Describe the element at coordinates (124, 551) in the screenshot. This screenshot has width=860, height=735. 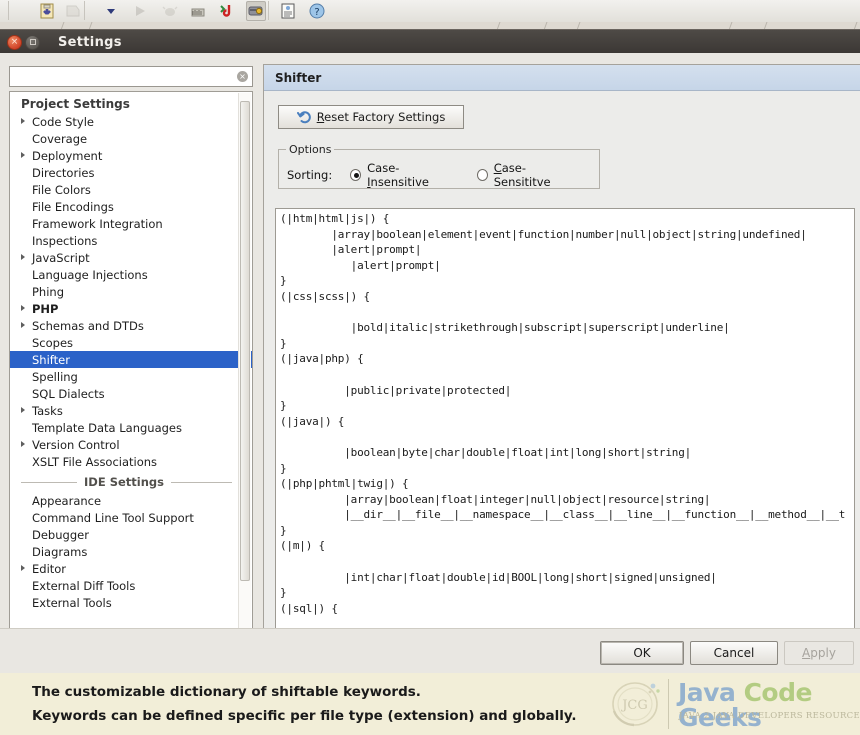
I see `sidebar-item-diagrams: Diagrams` at that location.